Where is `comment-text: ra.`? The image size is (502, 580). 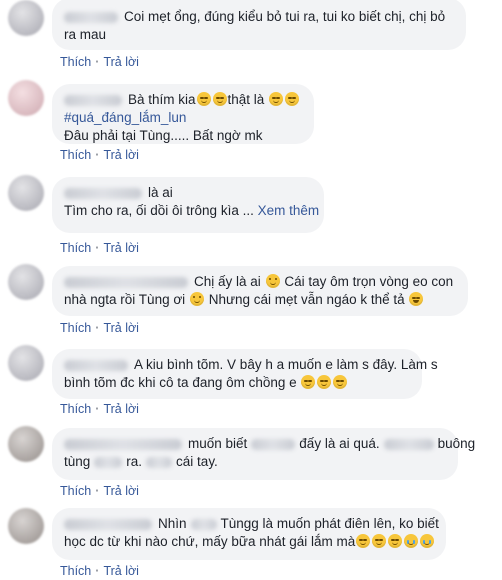 comment-text: ra. is located at coordinates (134, 461).